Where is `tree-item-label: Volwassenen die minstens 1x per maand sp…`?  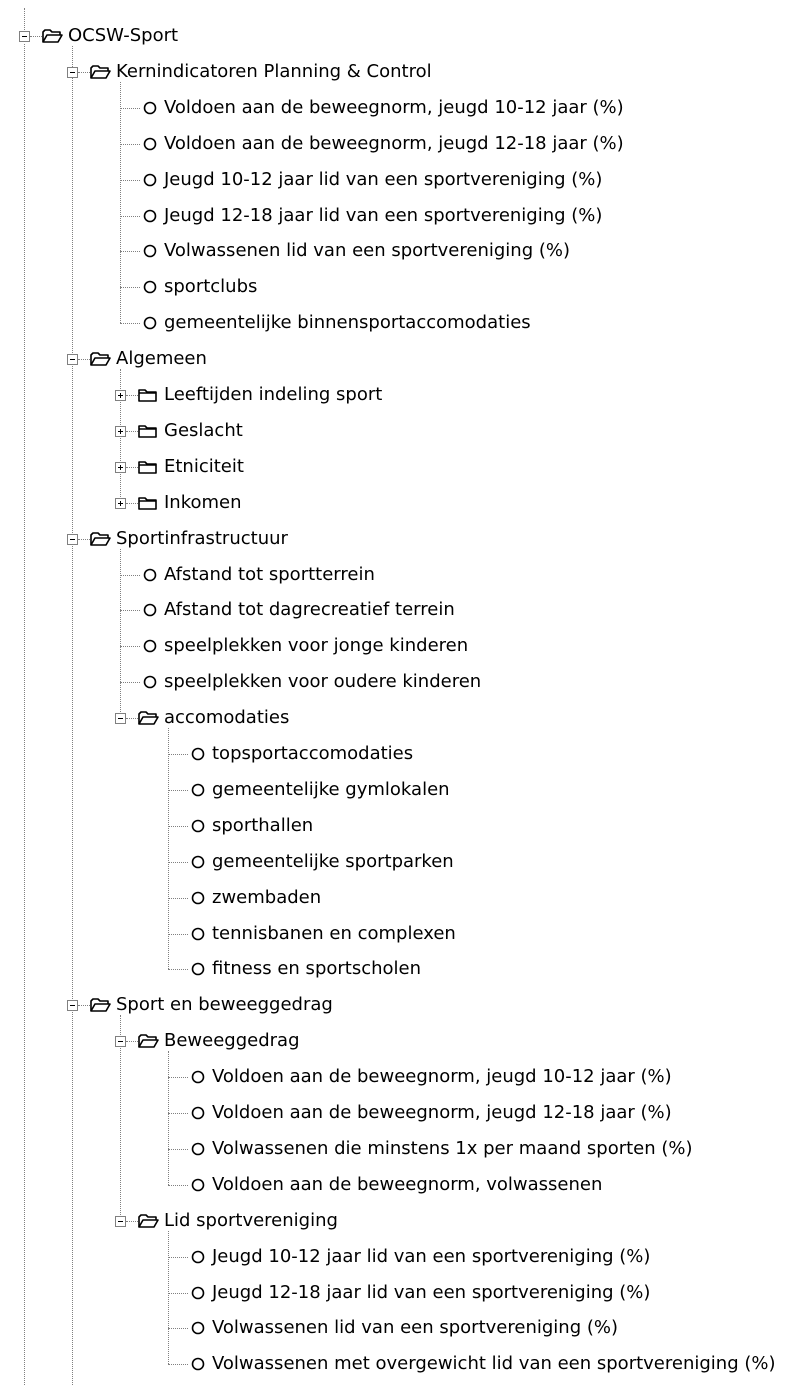
tree-item-label: Volwassenen die minstens 1x per maand sp… is located at coordinates (452, 1149).